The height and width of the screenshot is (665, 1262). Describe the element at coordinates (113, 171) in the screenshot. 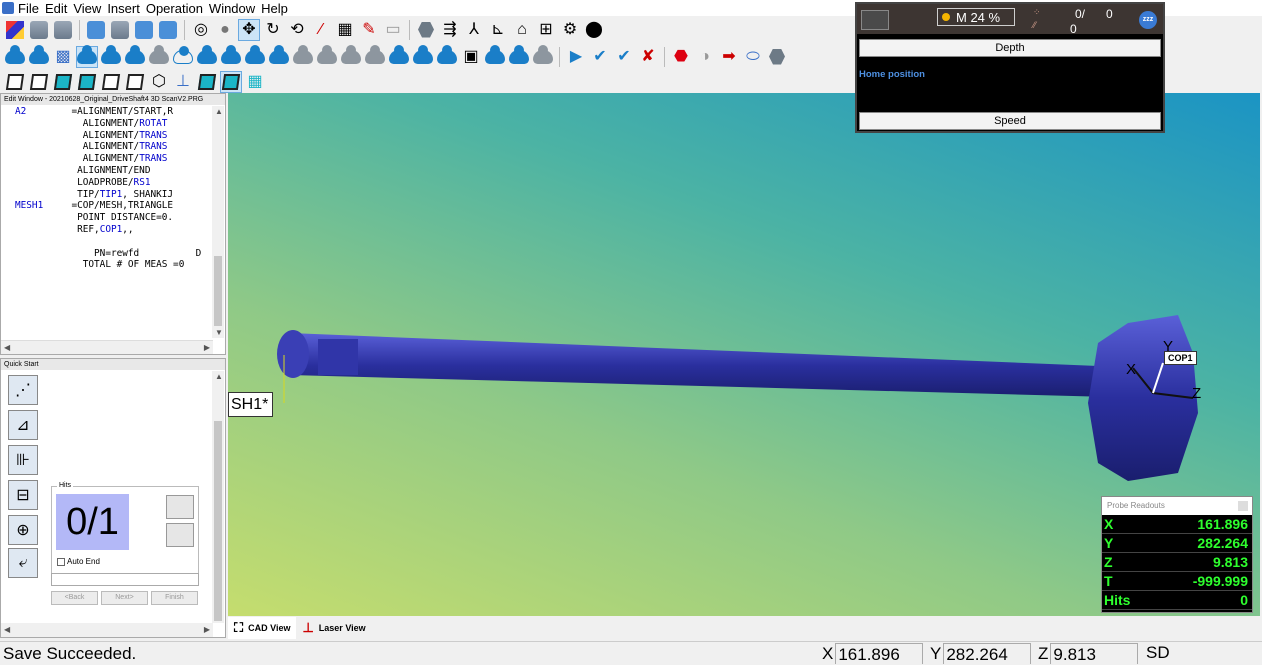

I see `code-line: ALIGNMENT/END` at that location.